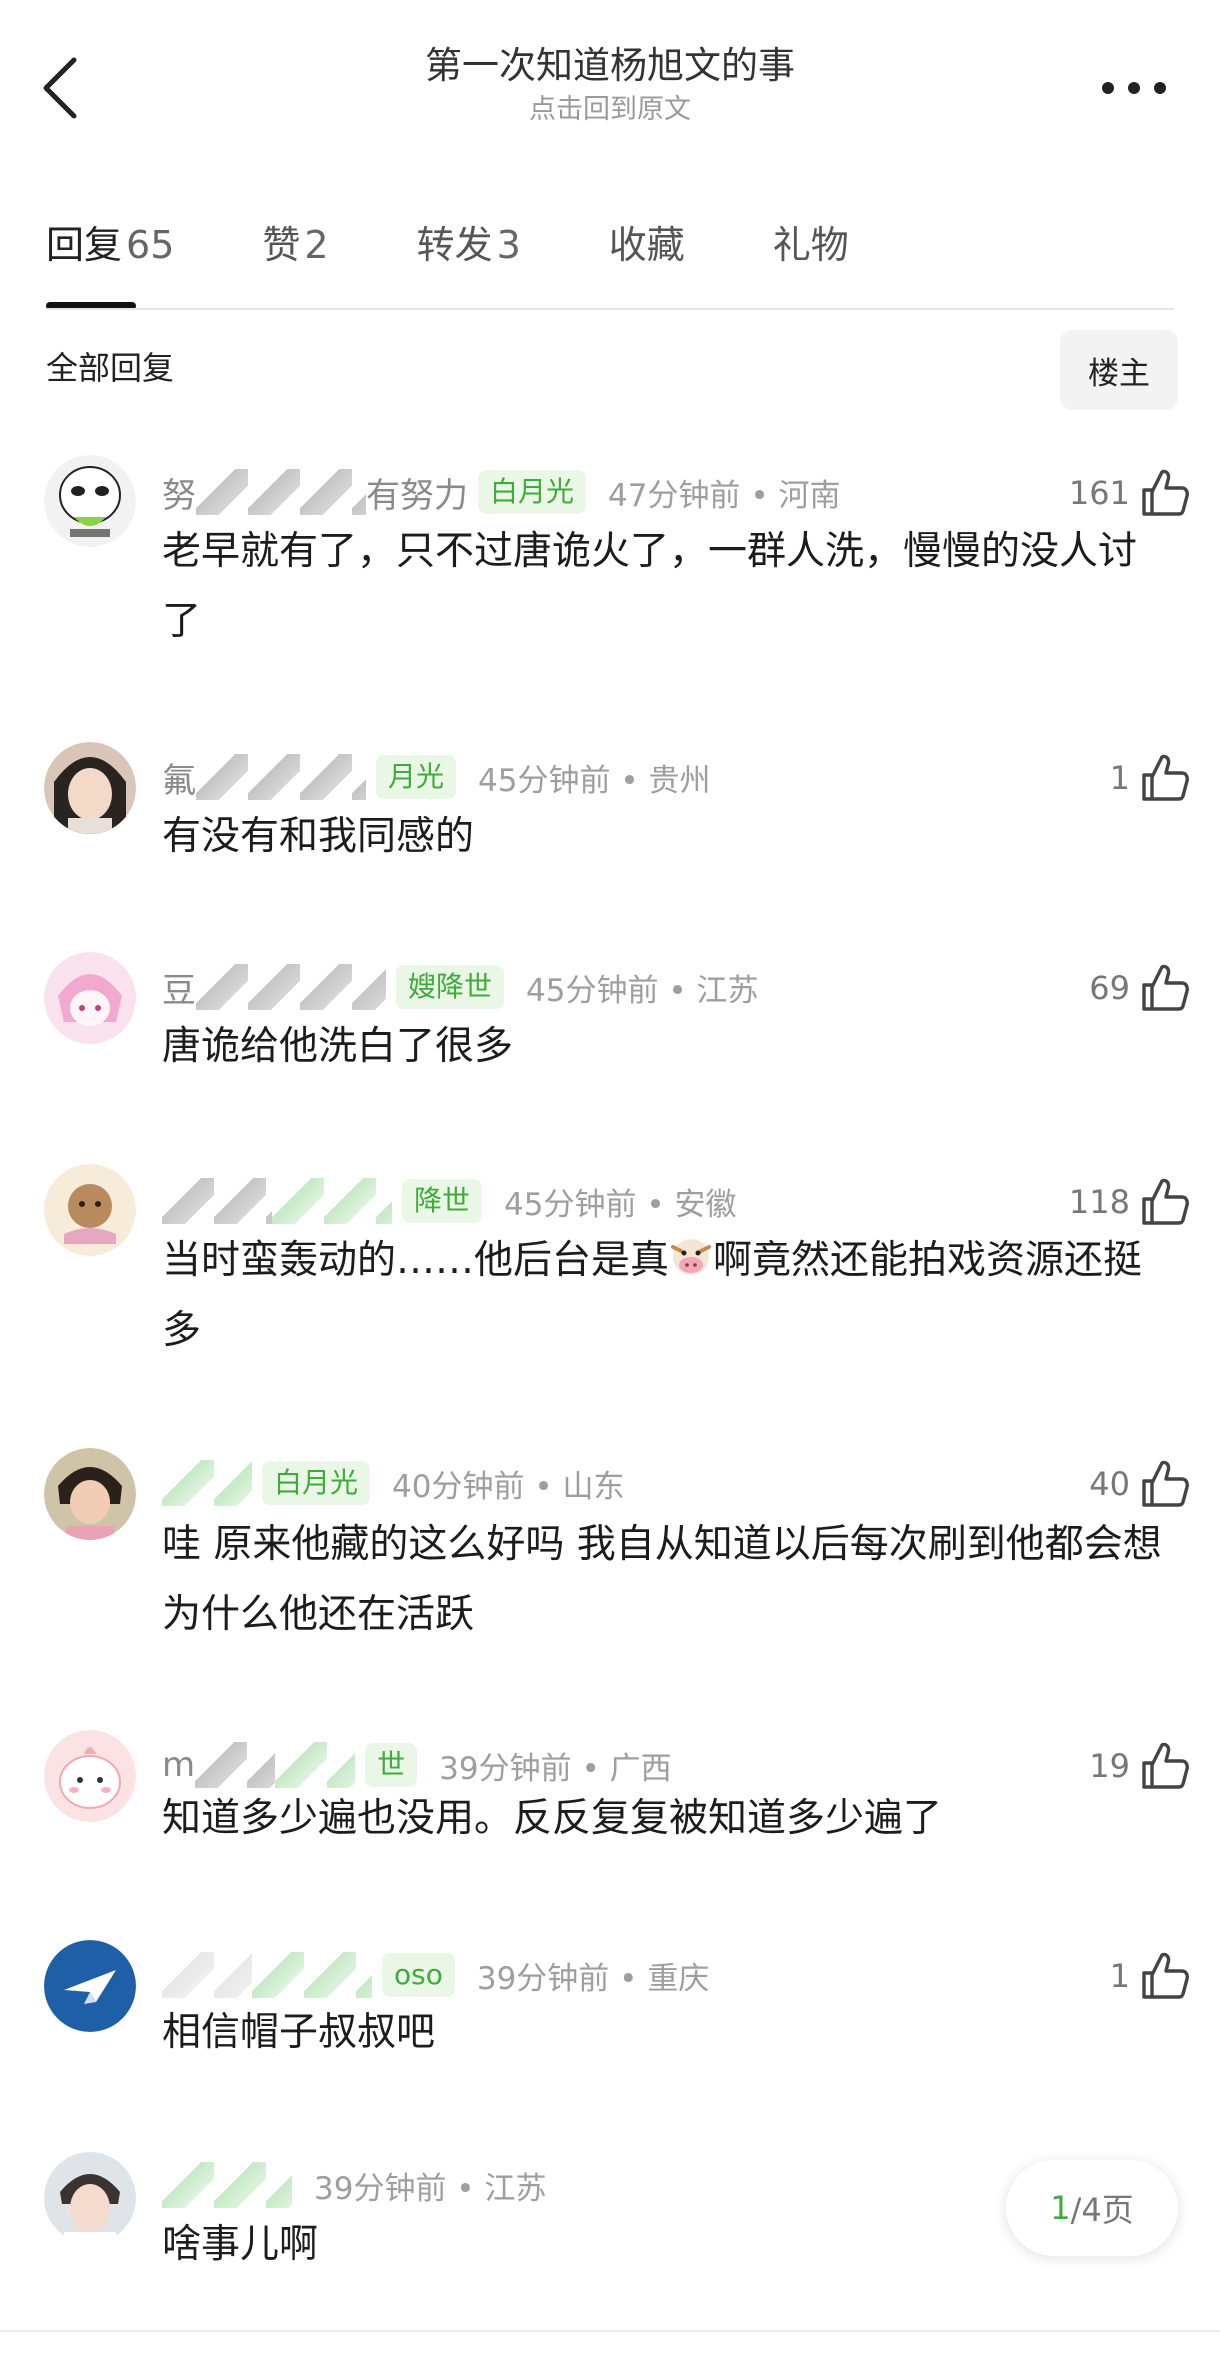 The width and height of the screenshot is (1220, 2356). I want to click on tab-bar: 回复 65 赞2 转发 3 收藏 礼物, so click(491, 260).